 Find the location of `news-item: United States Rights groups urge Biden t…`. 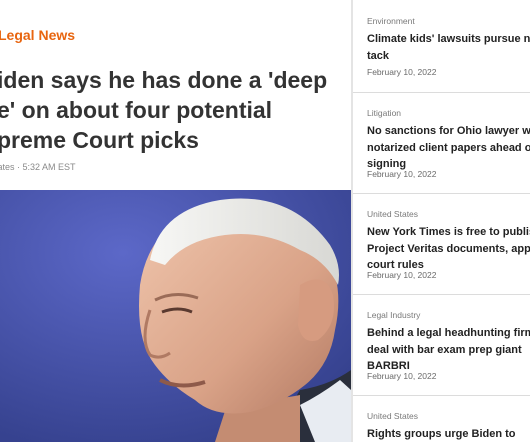

news-item: United States Rights groups urge Biden t… is located at coordinates (441, 418).